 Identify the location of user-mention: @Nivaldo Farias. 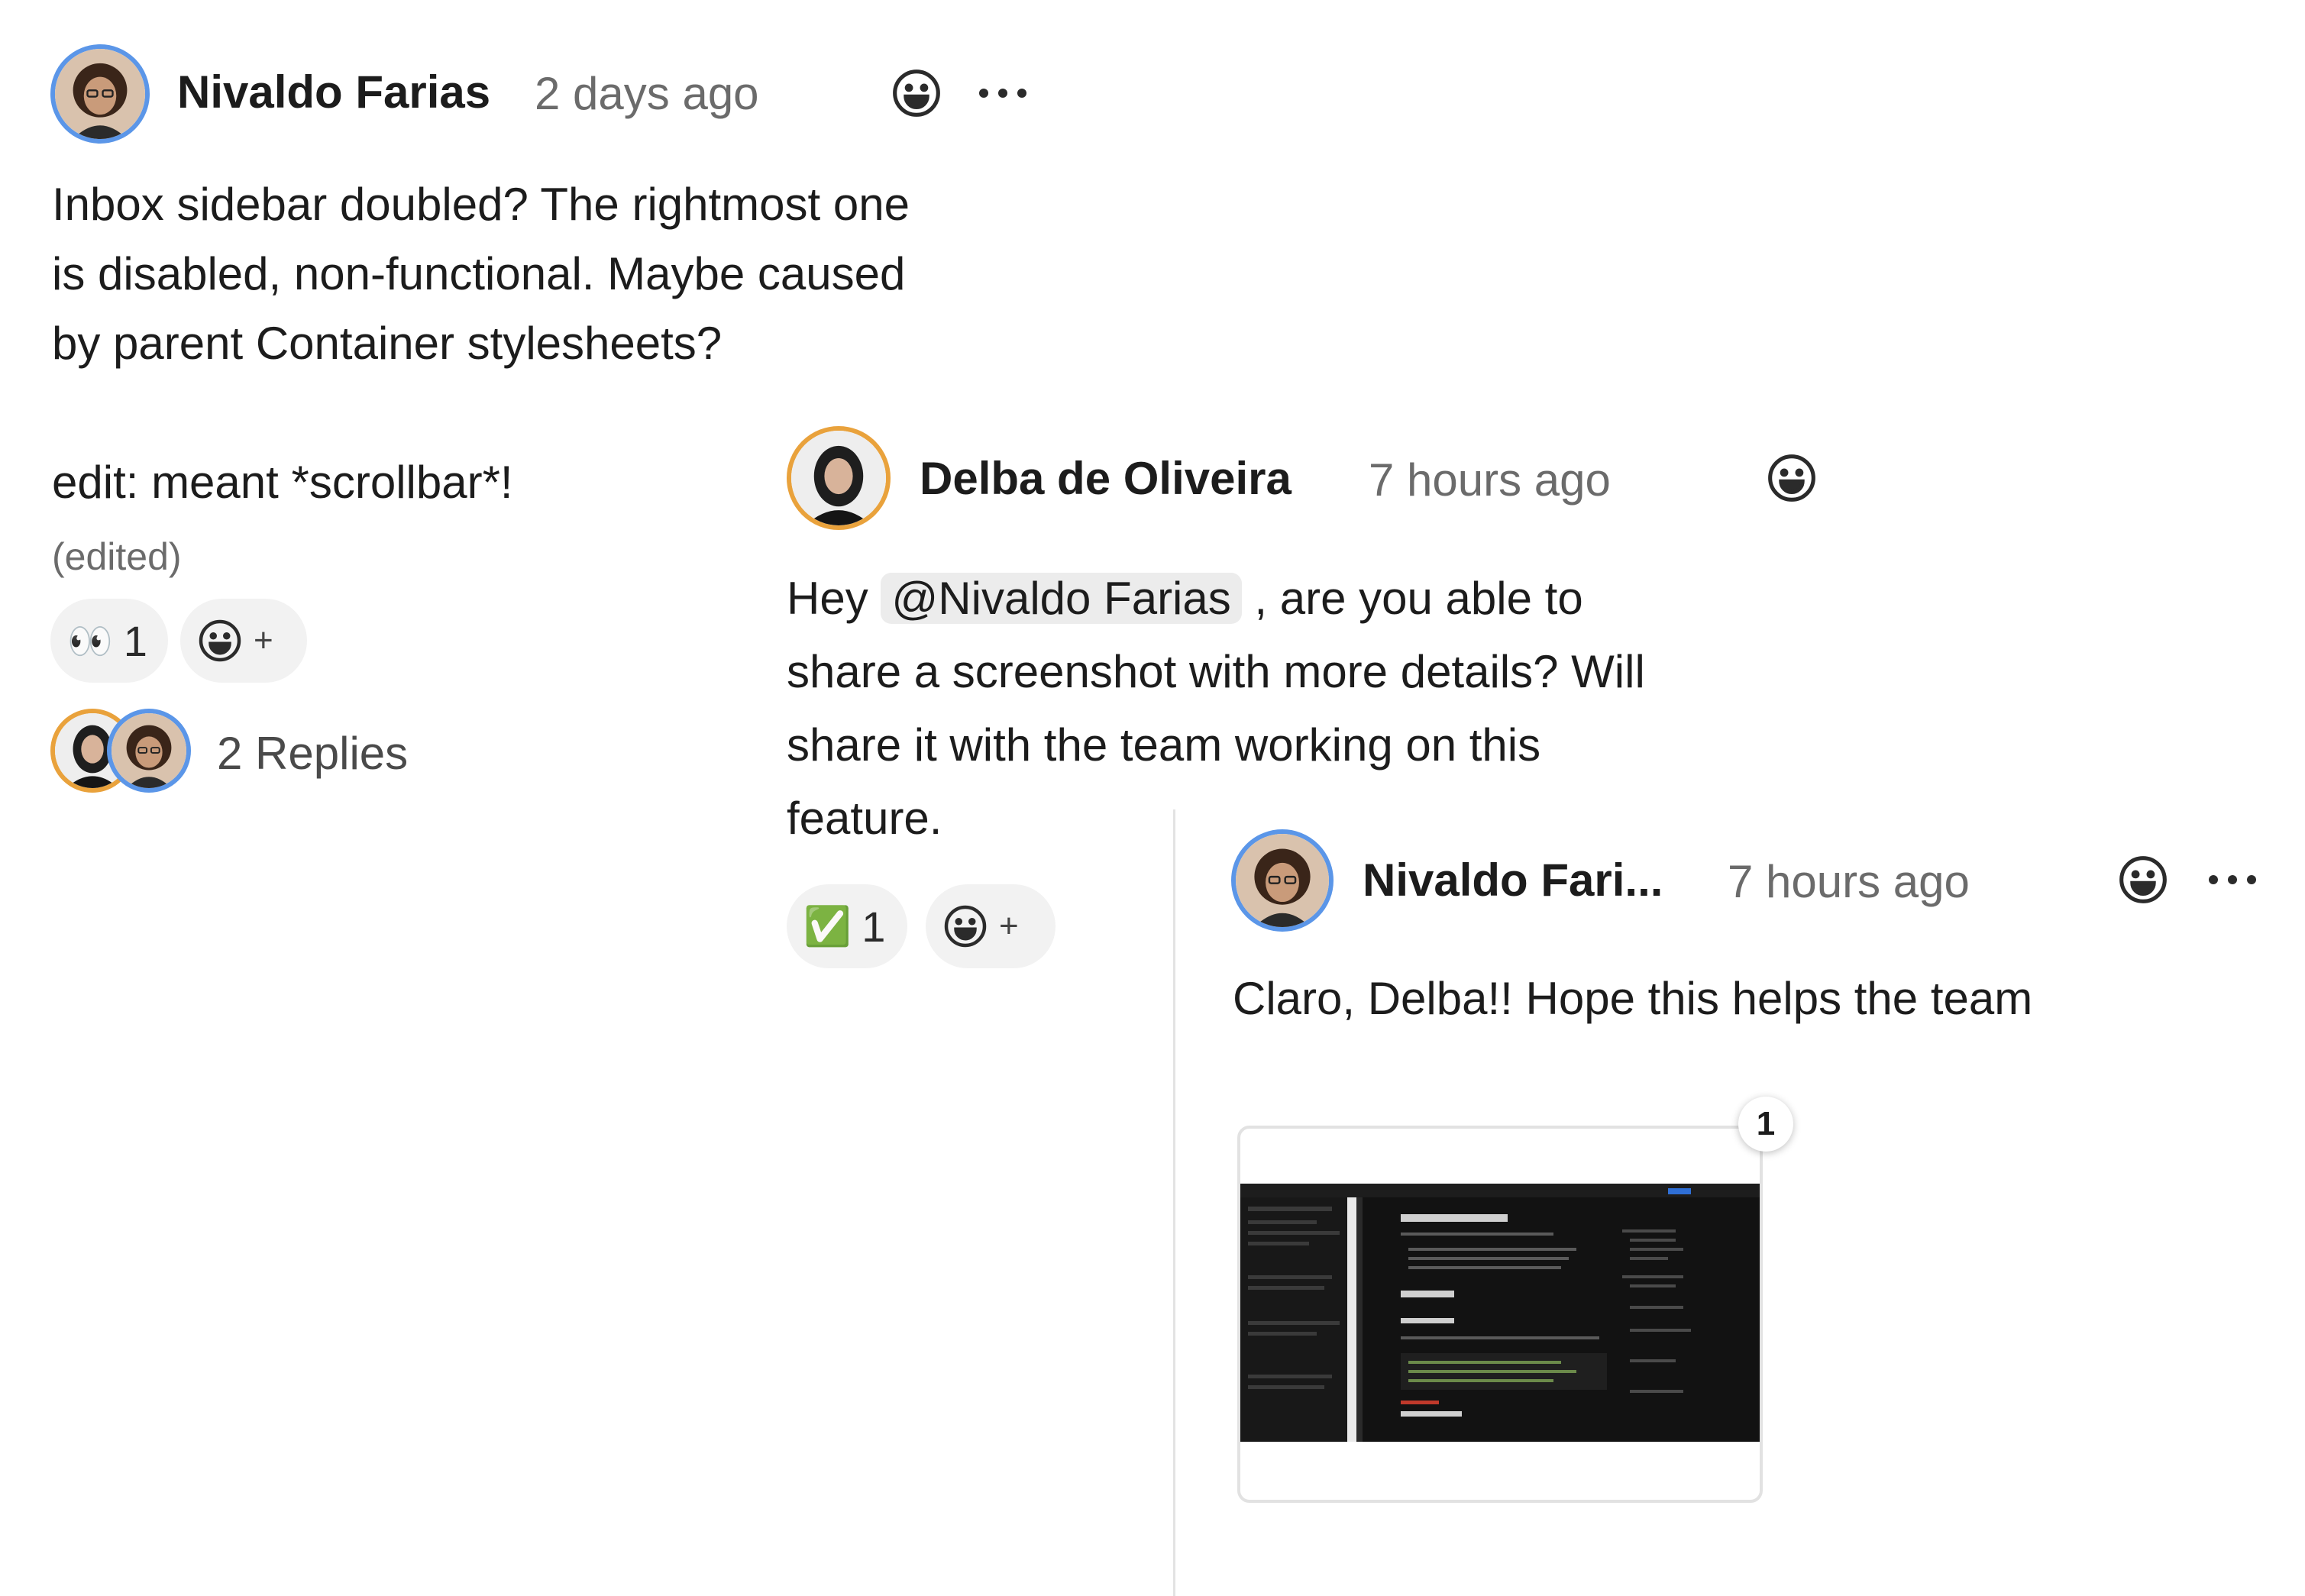
(1061, 598).